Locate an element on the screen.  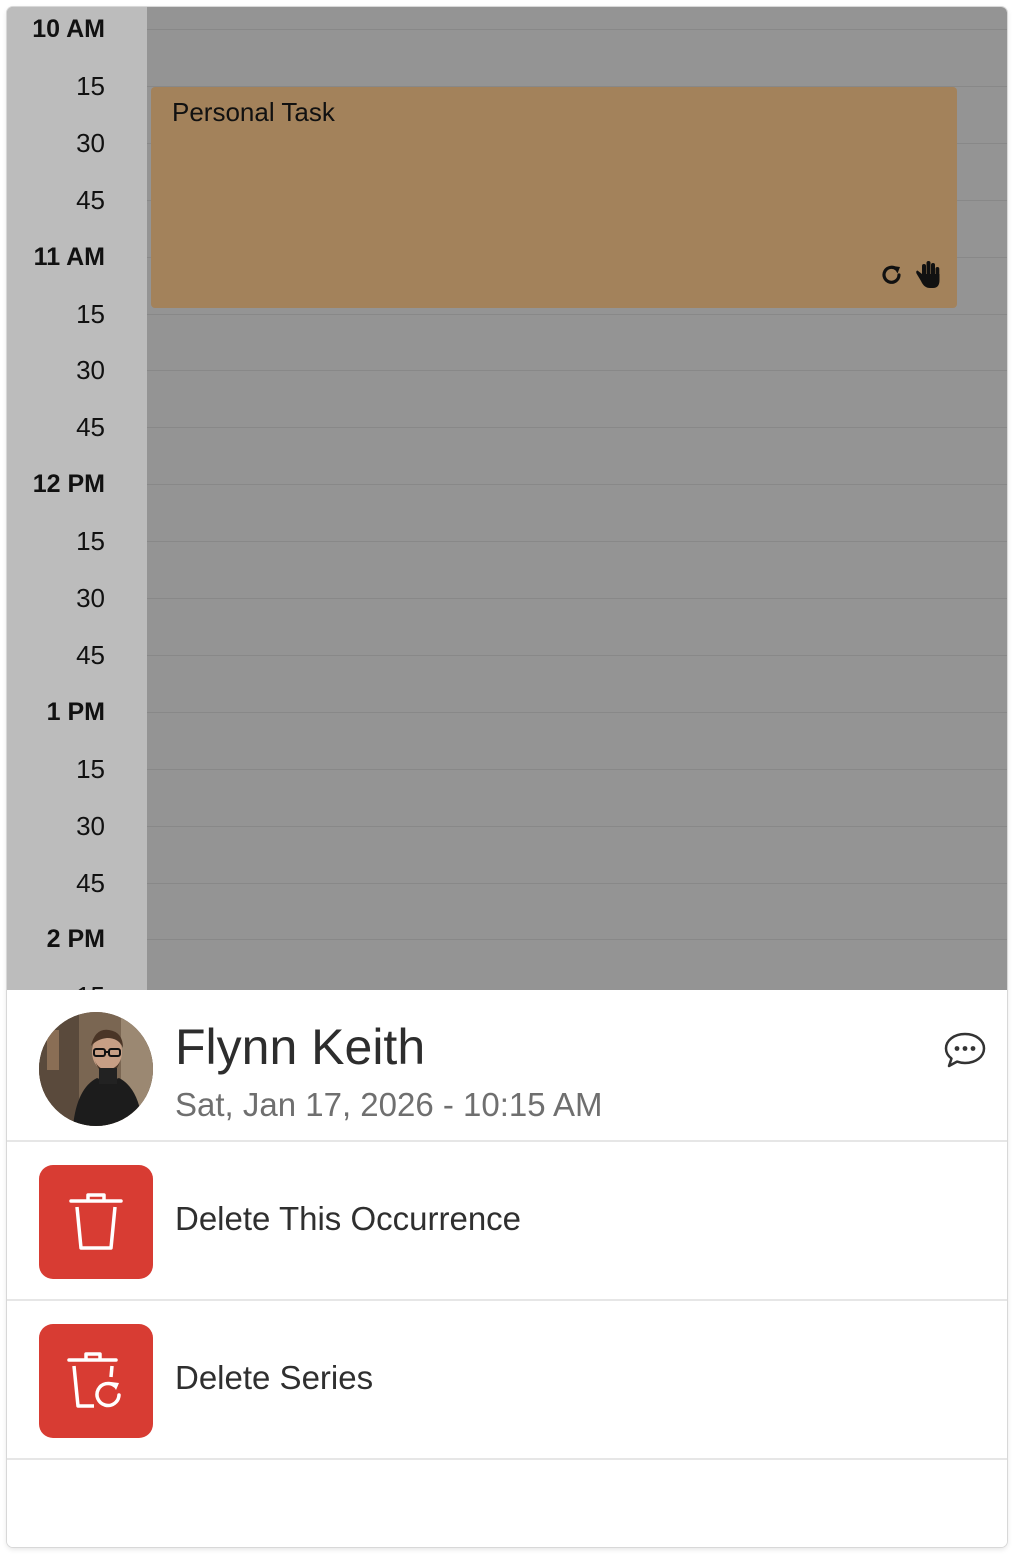
time-label: 10 AM is located at coordinates (68, 29).